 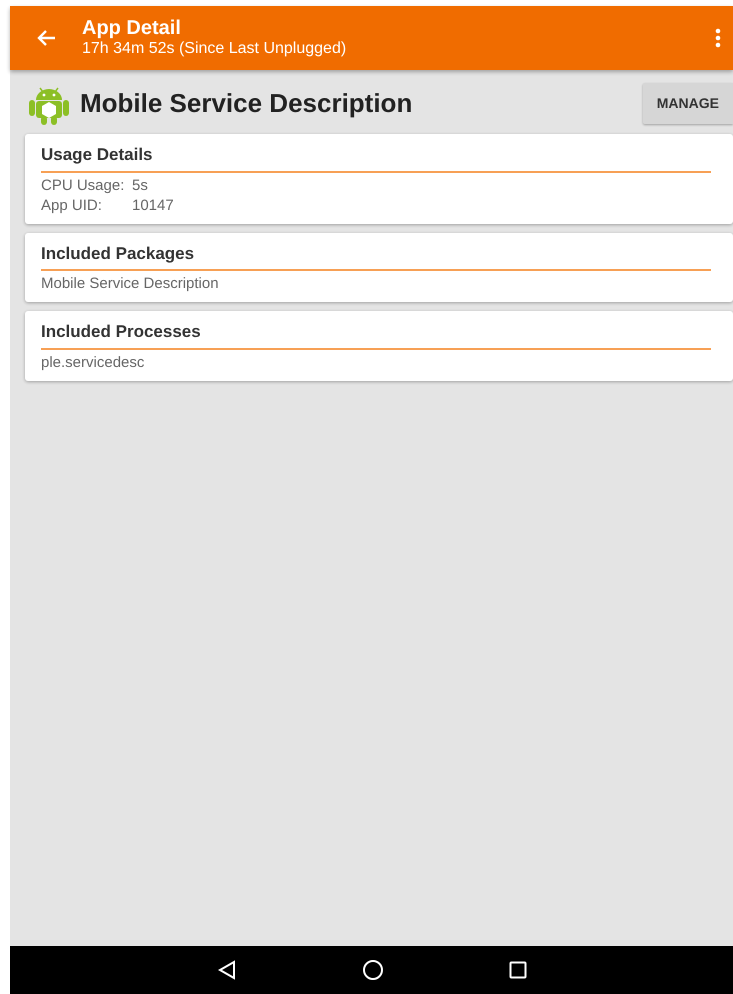 What do you see at coordinates (130, 283) in the screenshot?
I see `list-item: Mobile Service Description` at bounding box center [130, 283].